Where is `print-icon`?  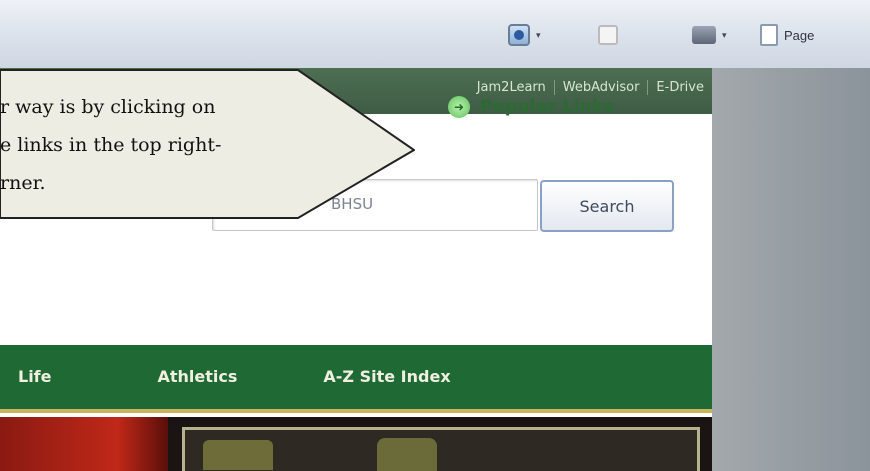
print-icon is located at coordinates (704, 35).